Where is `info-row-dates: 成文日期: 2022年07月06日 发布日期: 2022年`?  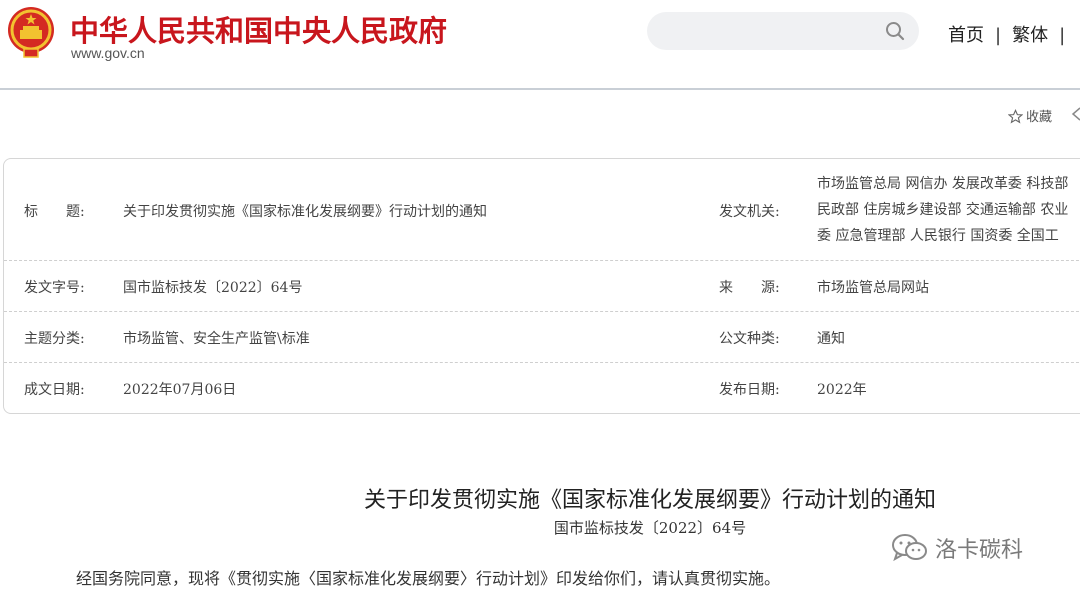
info-row-dates: 成文日期: 2022年07月06日 发布日期: 2022年 is located at coordinates (542, 387).